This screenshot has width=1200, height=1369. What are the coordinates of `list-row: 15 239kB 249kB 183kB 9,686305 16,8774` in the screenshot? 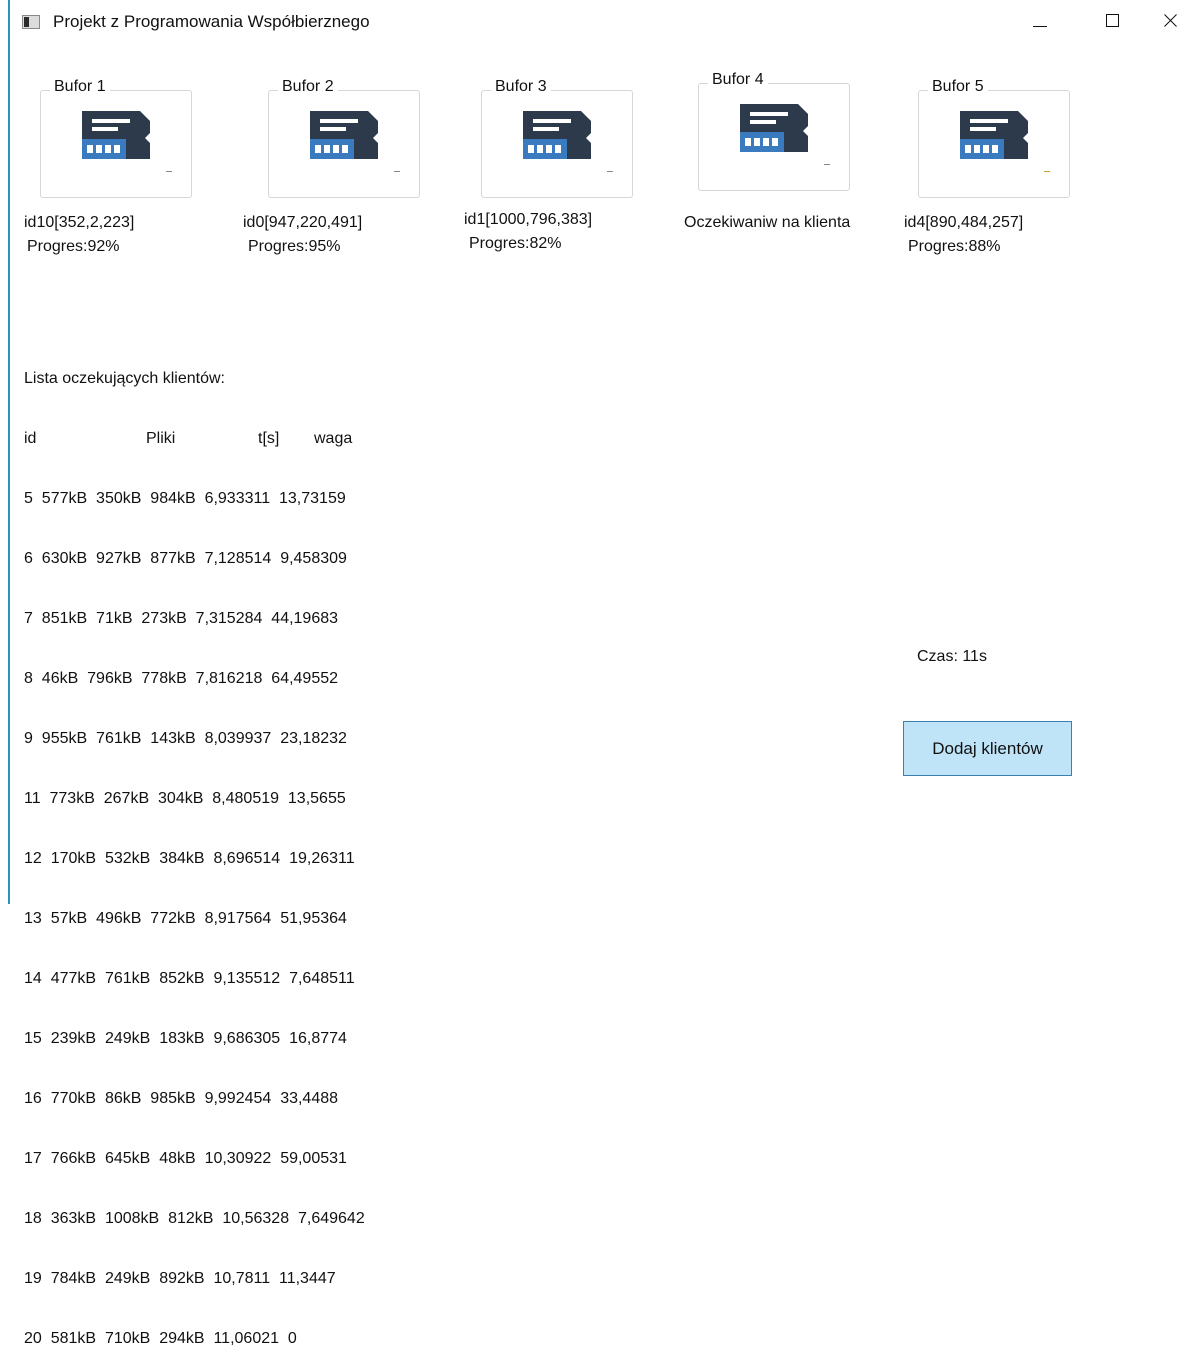 It's located at (185, 1038).